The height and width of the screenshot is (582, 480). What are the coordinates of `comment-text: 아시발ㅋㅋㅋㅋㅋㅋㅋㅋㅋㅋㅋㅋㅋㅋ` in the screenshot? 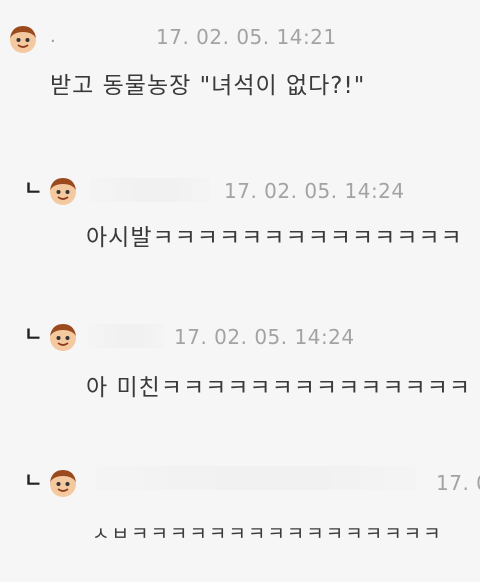 It's located at (274, 238).